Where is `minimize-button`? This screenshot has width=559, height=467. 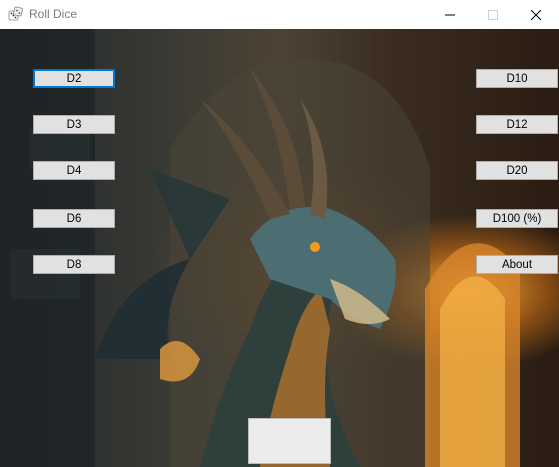
minimize-button is located at coordinates (450, 14).